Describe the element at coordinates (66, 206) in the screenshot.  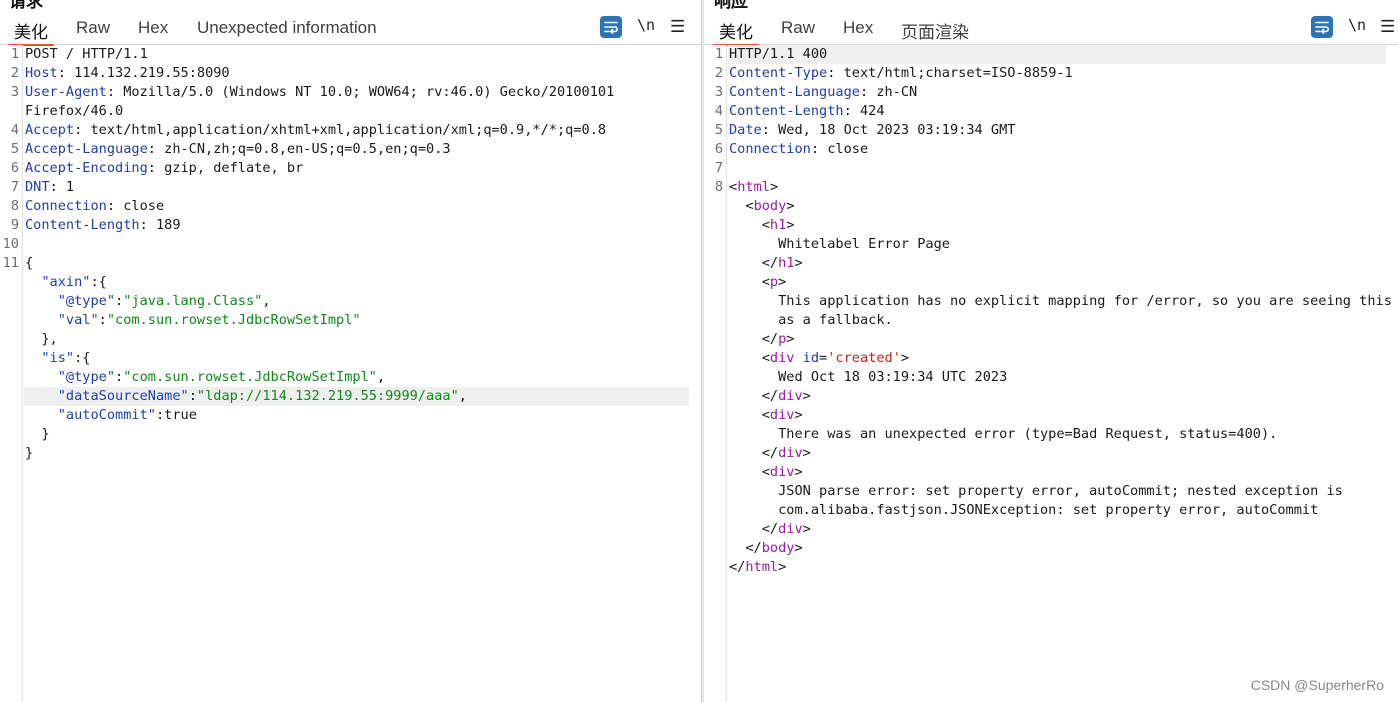
I see `code-token: Connection` at that location.